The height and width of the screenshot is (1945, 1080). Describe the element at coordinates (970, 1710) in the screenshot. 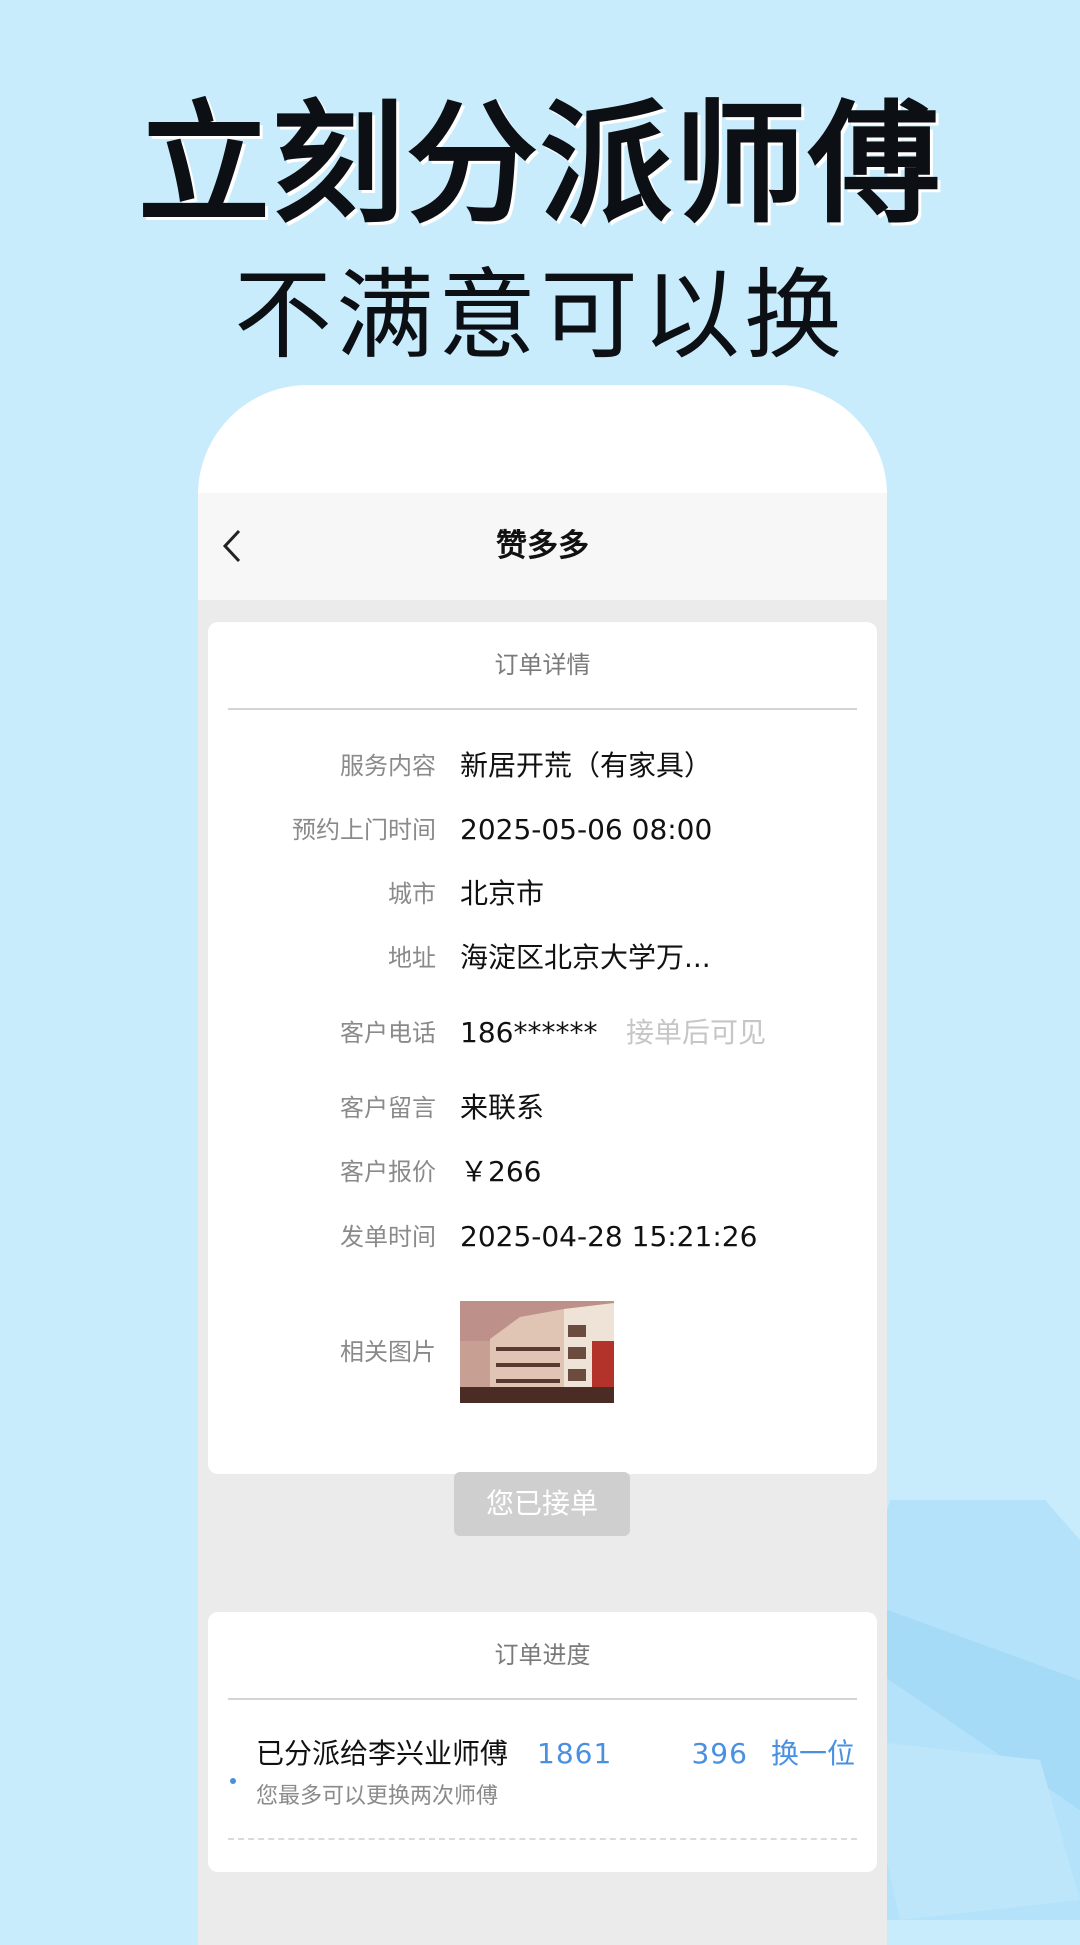

I see `background-decoration` at that location.